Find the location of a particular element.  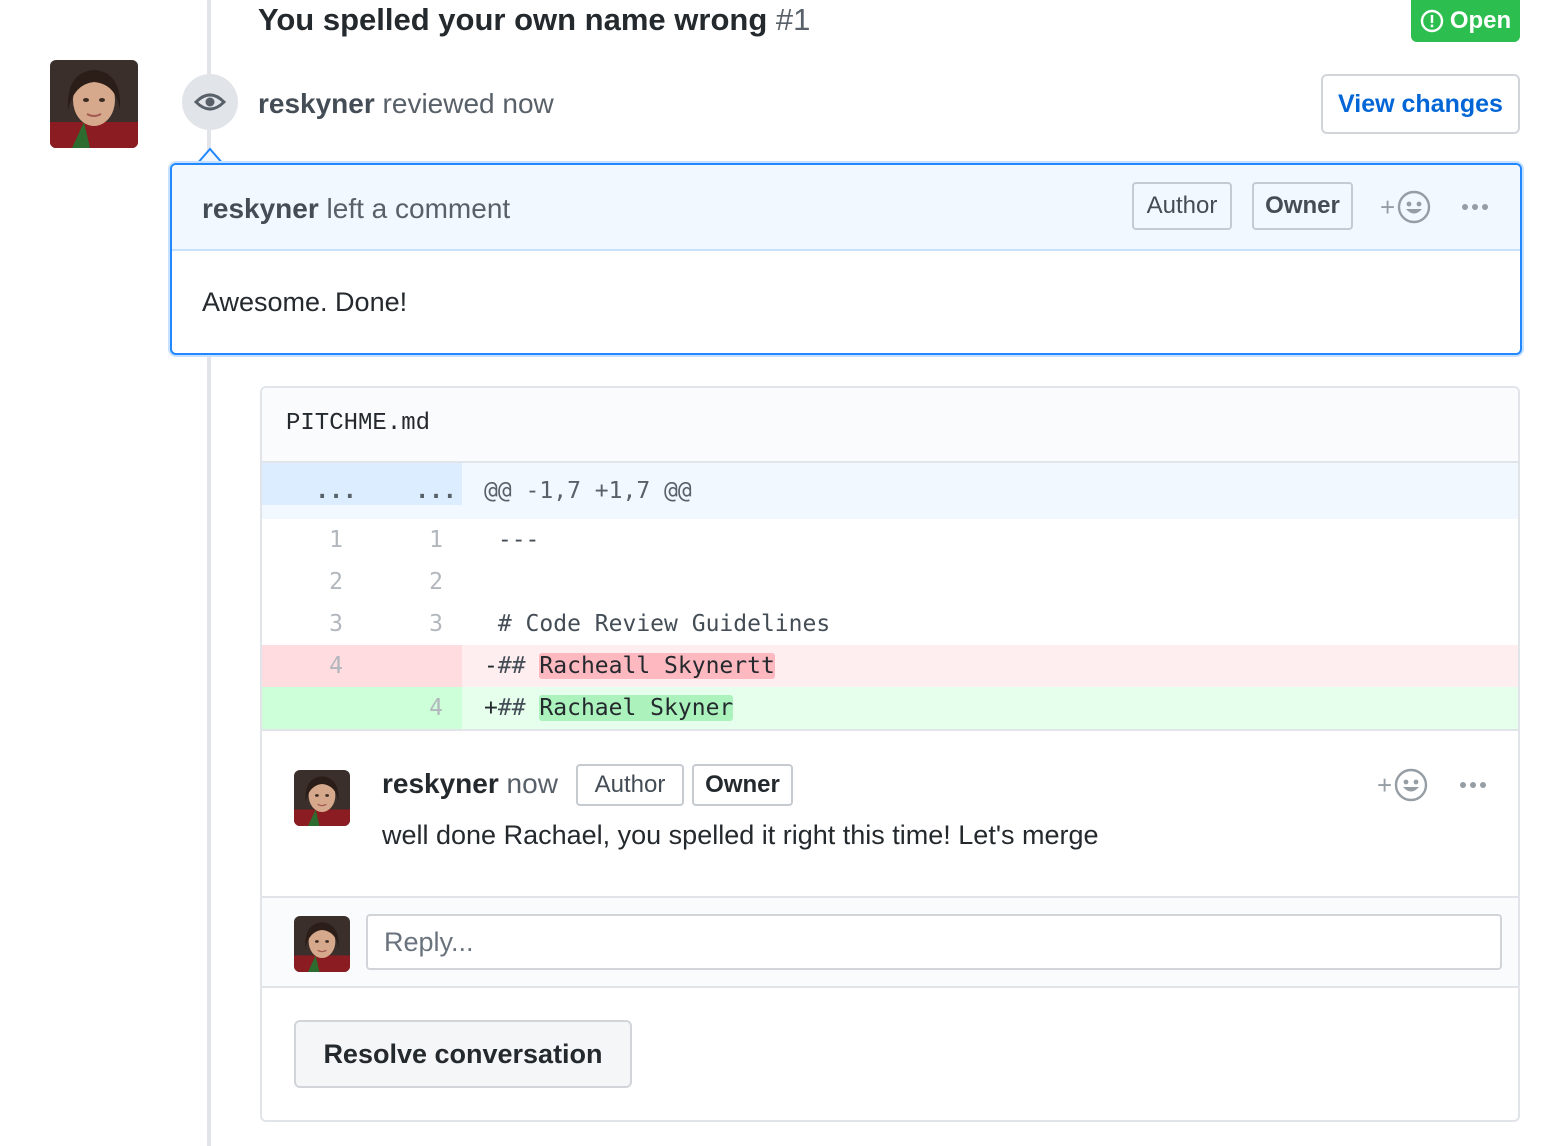

review-author-link: reskyner is located at coordinates (316, 103).